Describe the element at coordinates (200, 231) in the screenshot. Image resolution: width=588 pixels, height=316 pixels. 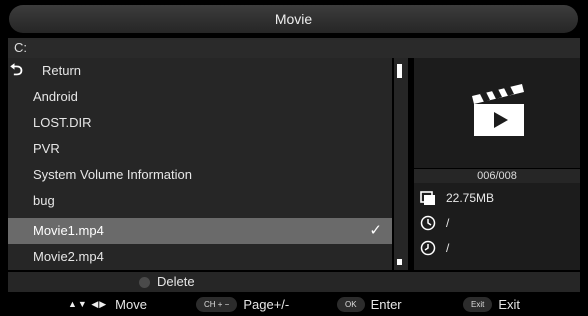
I see `list-item-movie1: Movie1.mp4 ✓` at that location.